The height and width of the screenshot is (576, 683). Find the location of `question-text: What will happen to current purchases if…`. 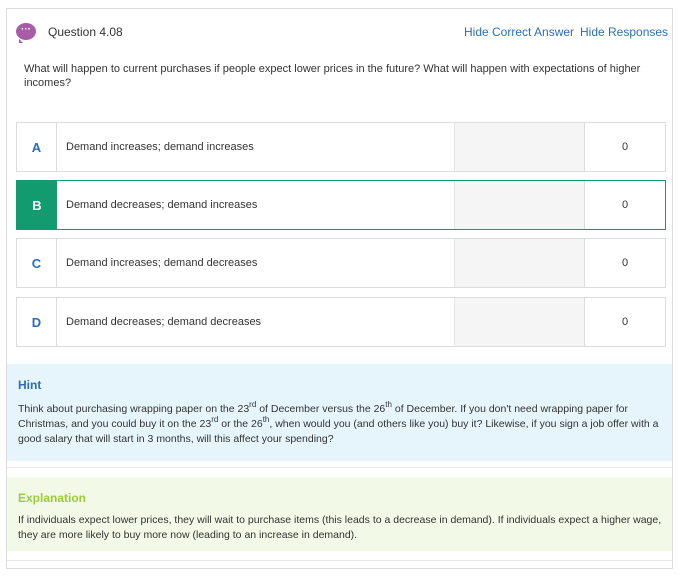

question-text: What will happen to current purchases if… is located at coordinates (332, 76).